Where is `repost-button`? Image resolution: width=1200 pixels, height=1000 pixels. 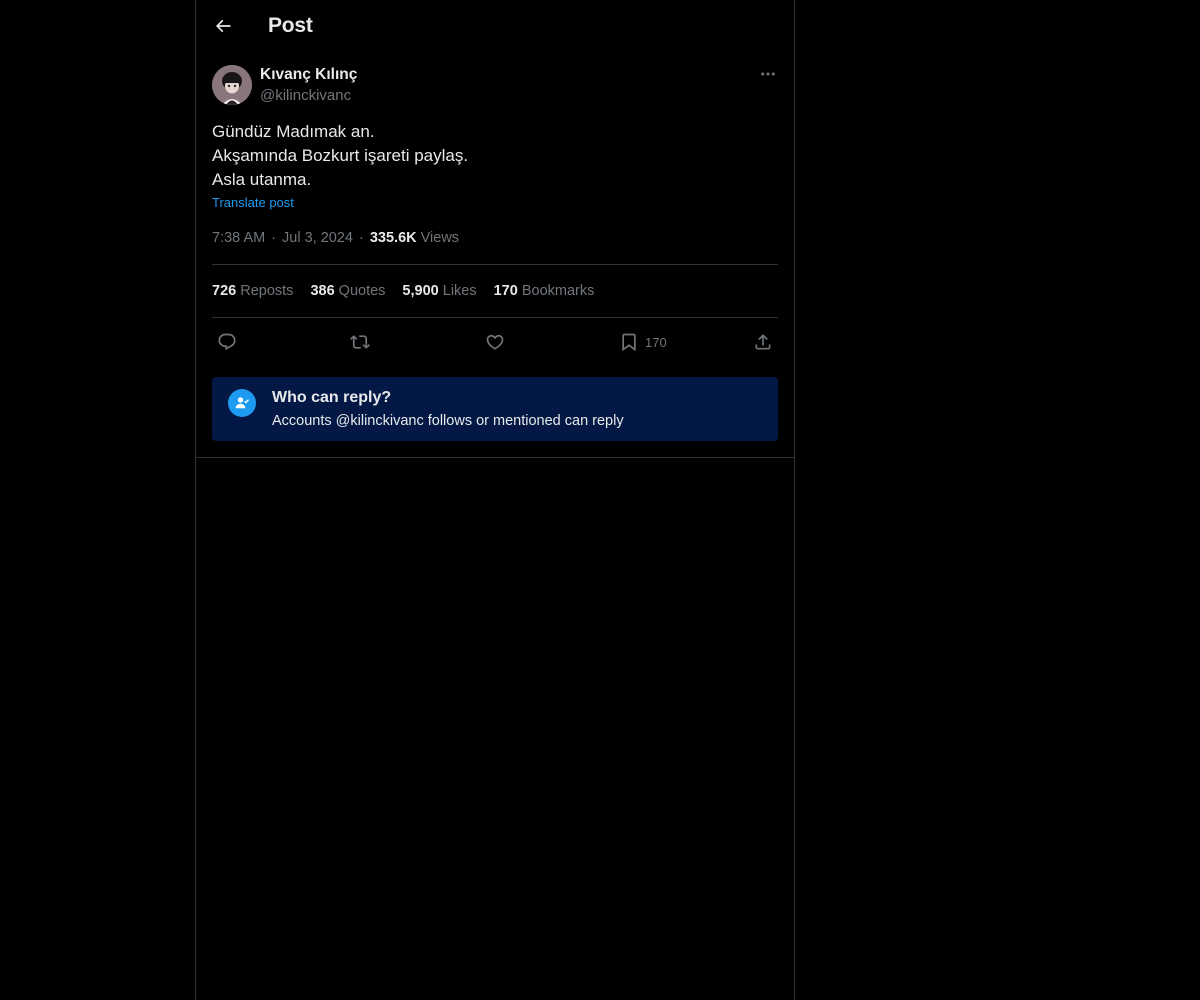 repost-button is located at coordinates (360, 342).